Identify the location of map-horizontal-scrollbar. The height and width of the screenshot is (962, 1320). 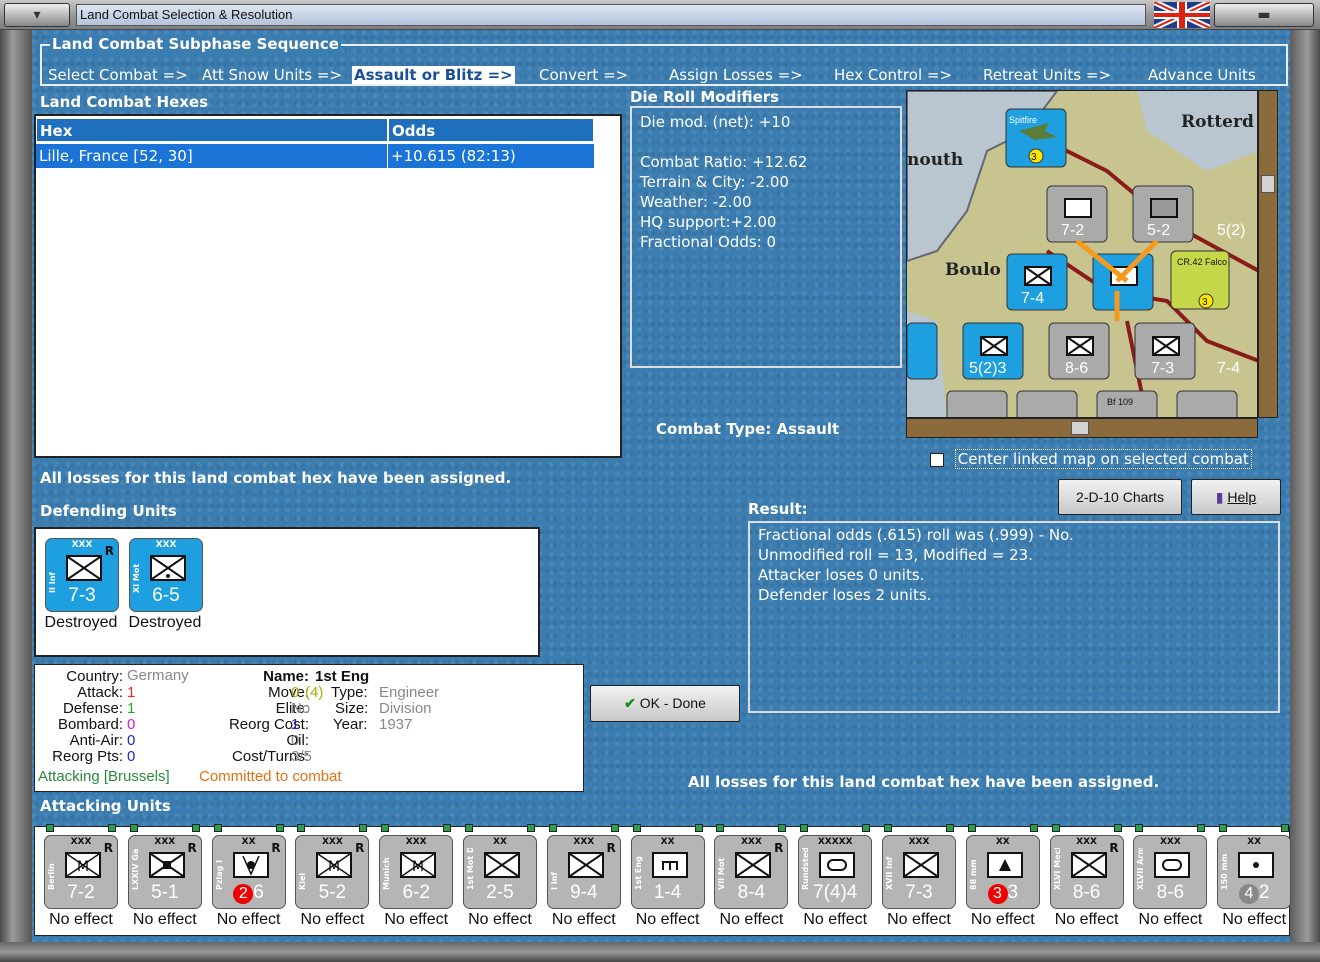
(1082, 428).